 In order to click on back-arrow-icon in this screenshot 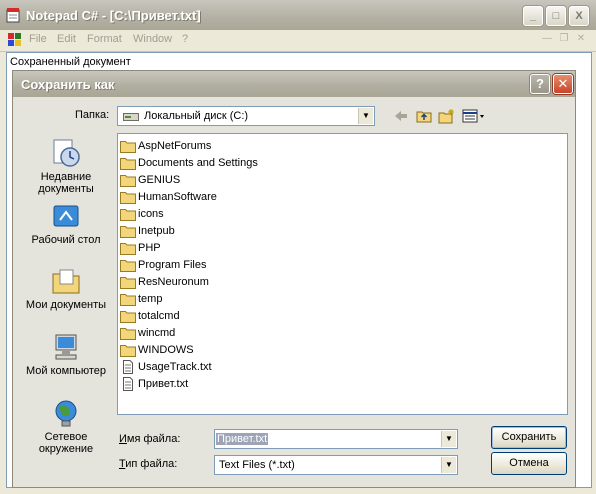, I will do `click(401, 116)`.